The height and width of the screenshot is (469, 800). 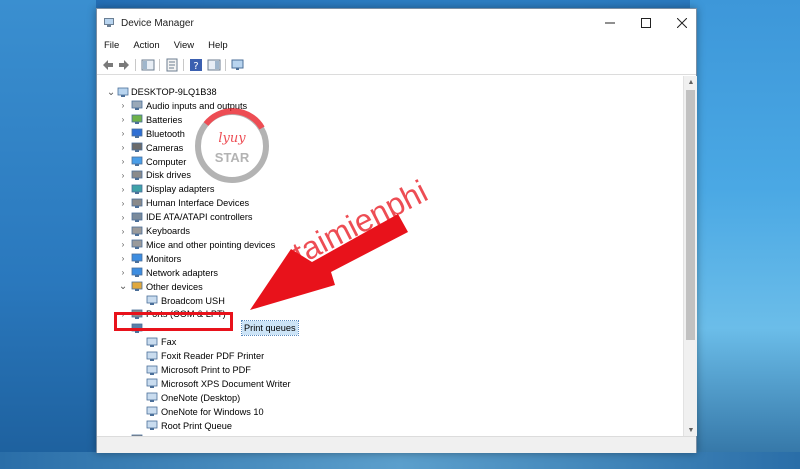 What do you see at coordinates (164, 258) in the screenshot?
I see `tree-item-label: Monitors` at bounding box center [164, 258].